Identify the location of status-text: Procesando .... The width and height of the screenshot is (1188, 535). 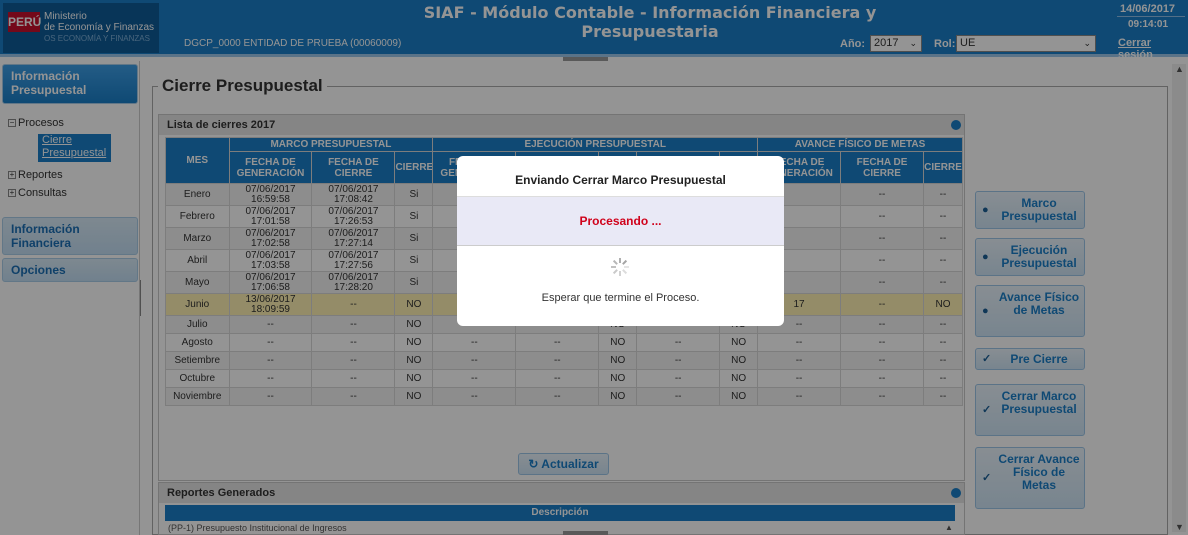
(620, 221).